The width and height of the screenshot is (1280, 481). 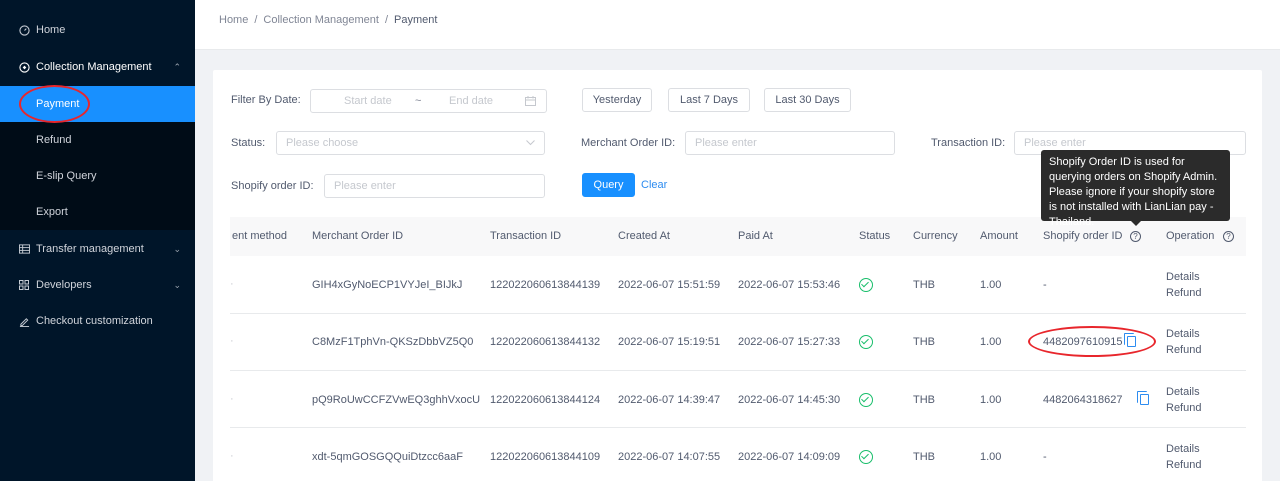 I want to click on sidebar-item-payment: Payment, so click(x=97, y=104).